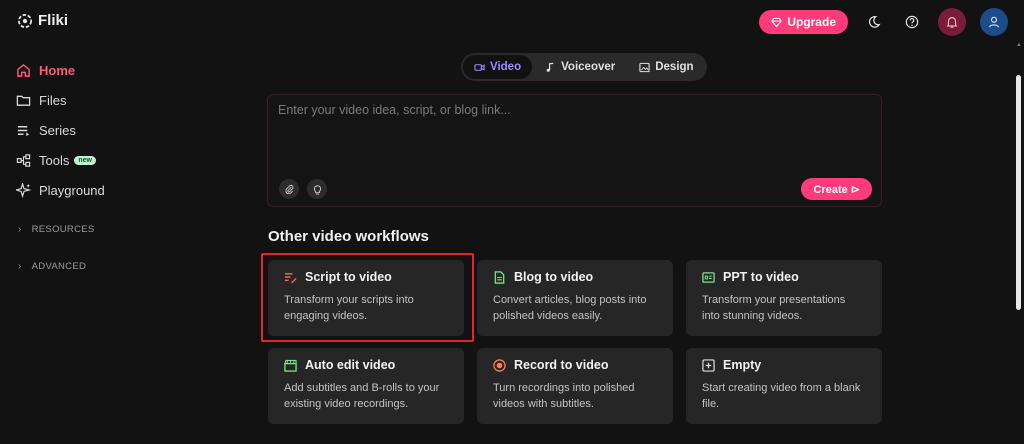 This screenshot has height=444, width=1024. I want to click on sidebar-item-tools: Tools new, so click(116, 160).